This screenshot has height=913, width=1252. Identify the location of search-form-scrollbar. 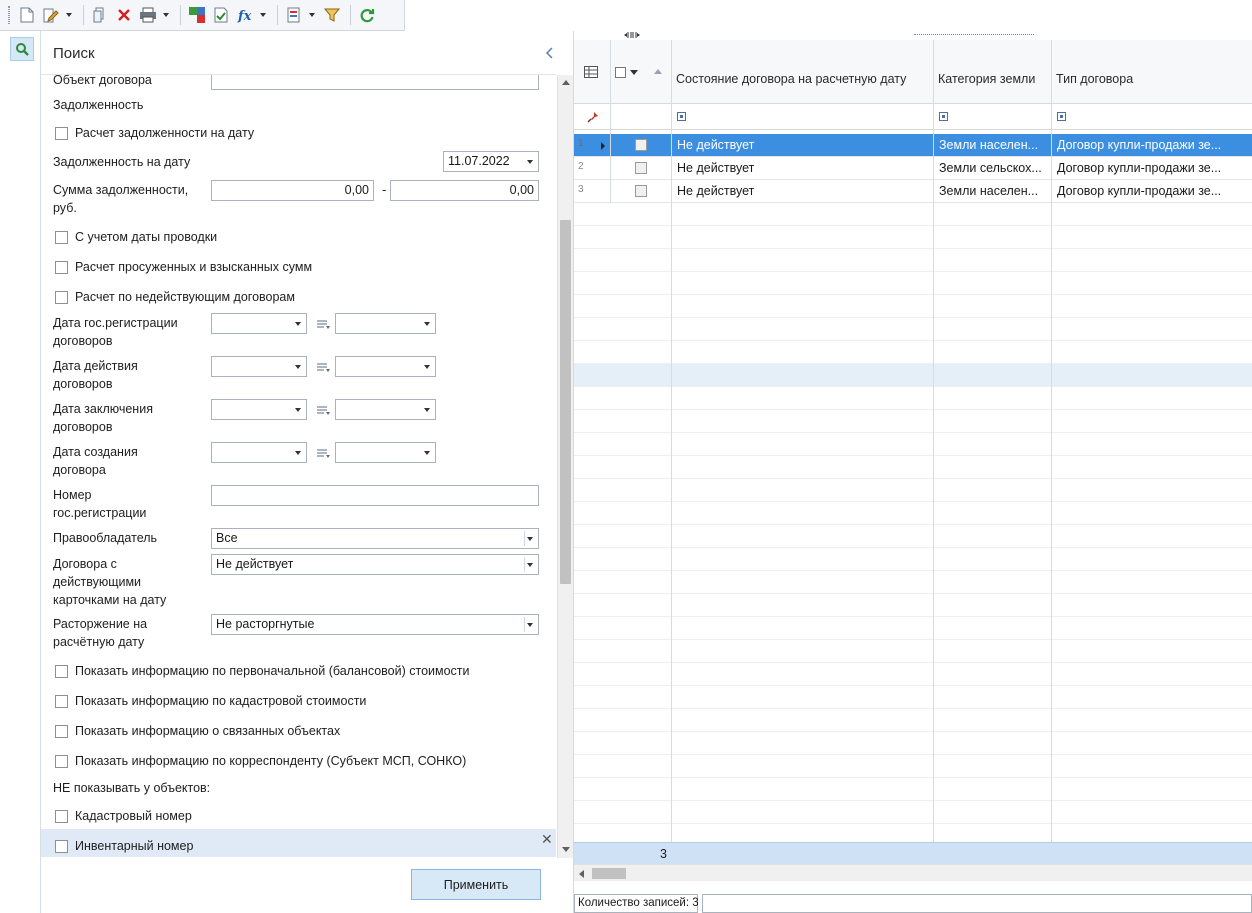
(565, 466).